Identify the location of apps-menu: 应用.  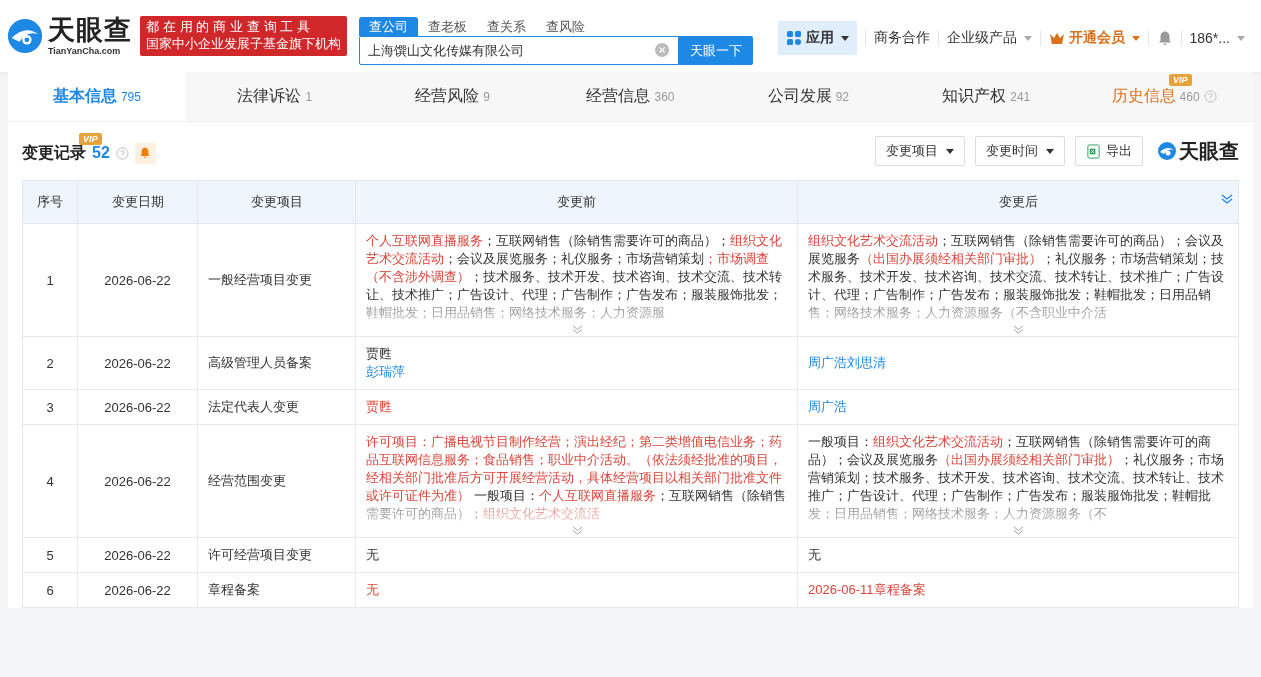
(817, 38).